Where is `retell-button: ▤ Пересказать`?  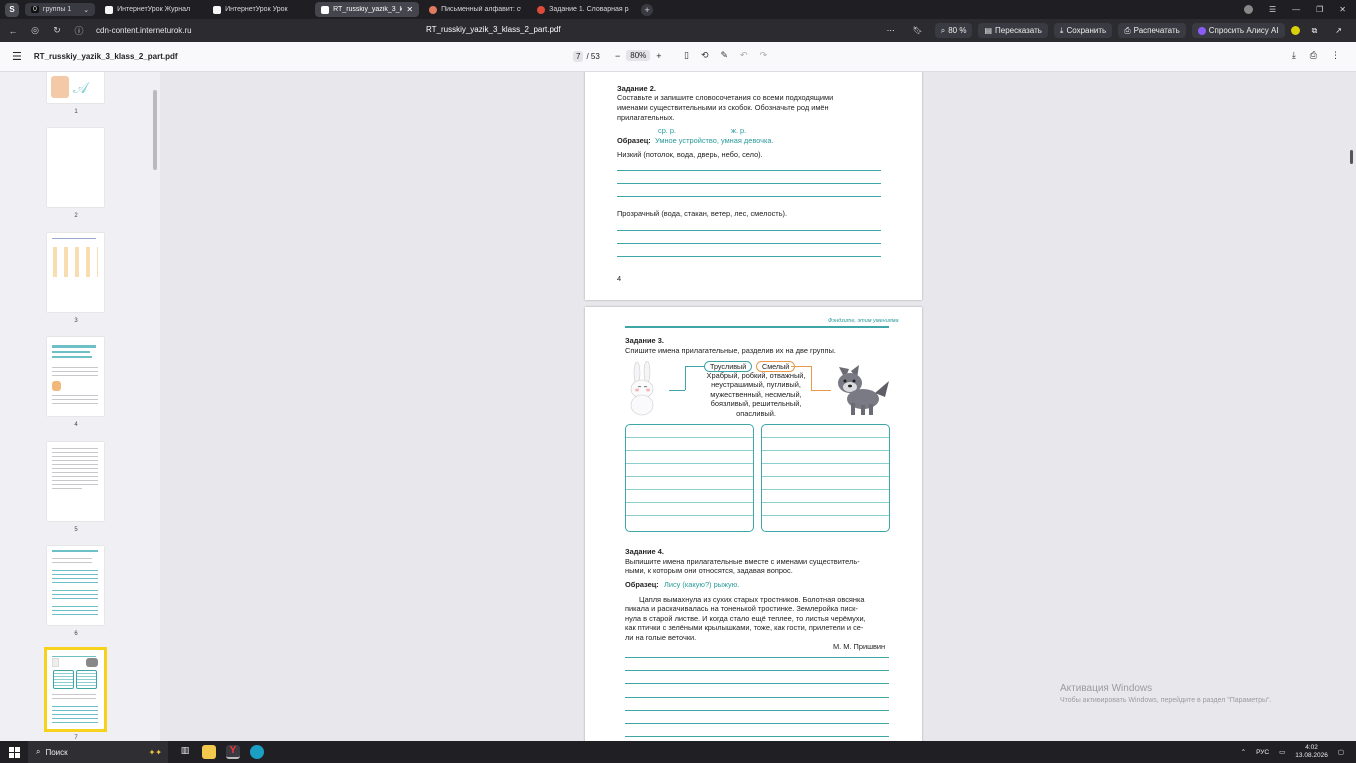
retell-button: ▤ Пересказать is located at coordinates (1013, 30).